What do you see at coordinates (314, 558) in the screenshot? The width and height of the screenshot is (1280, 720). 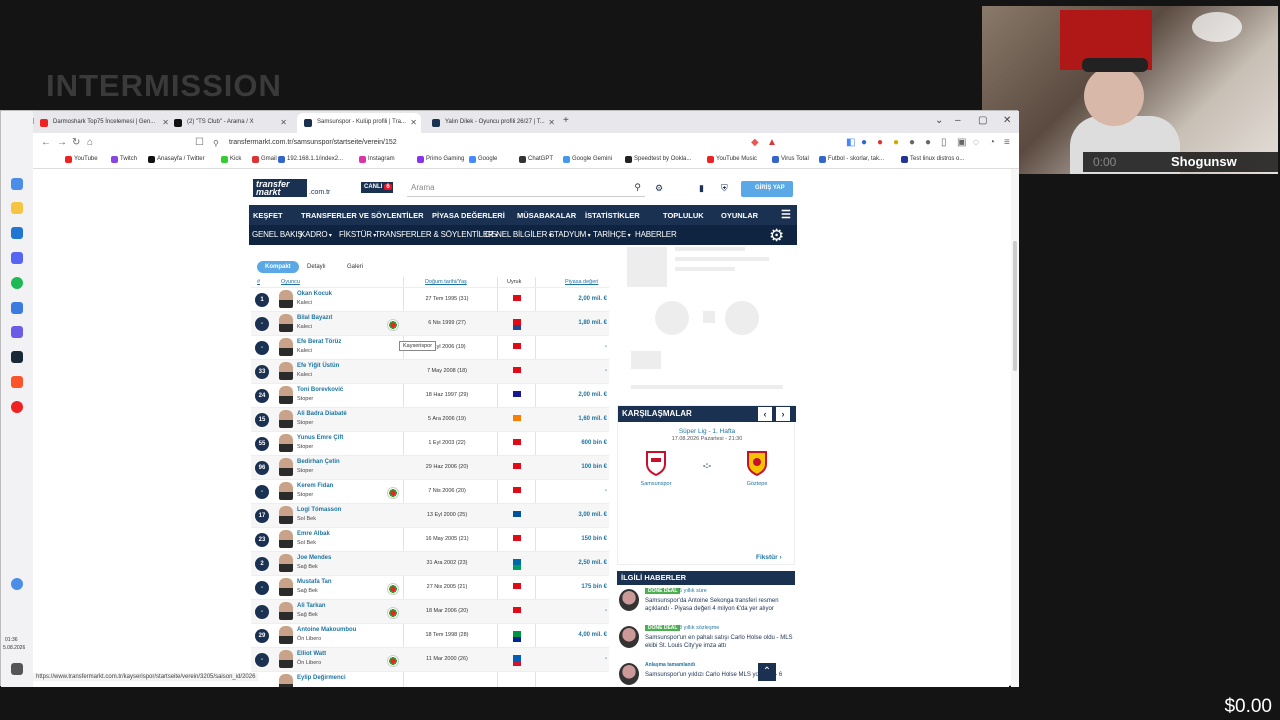 I see `player-name-link: Joe Mendes` at bounding box center [314, 558].